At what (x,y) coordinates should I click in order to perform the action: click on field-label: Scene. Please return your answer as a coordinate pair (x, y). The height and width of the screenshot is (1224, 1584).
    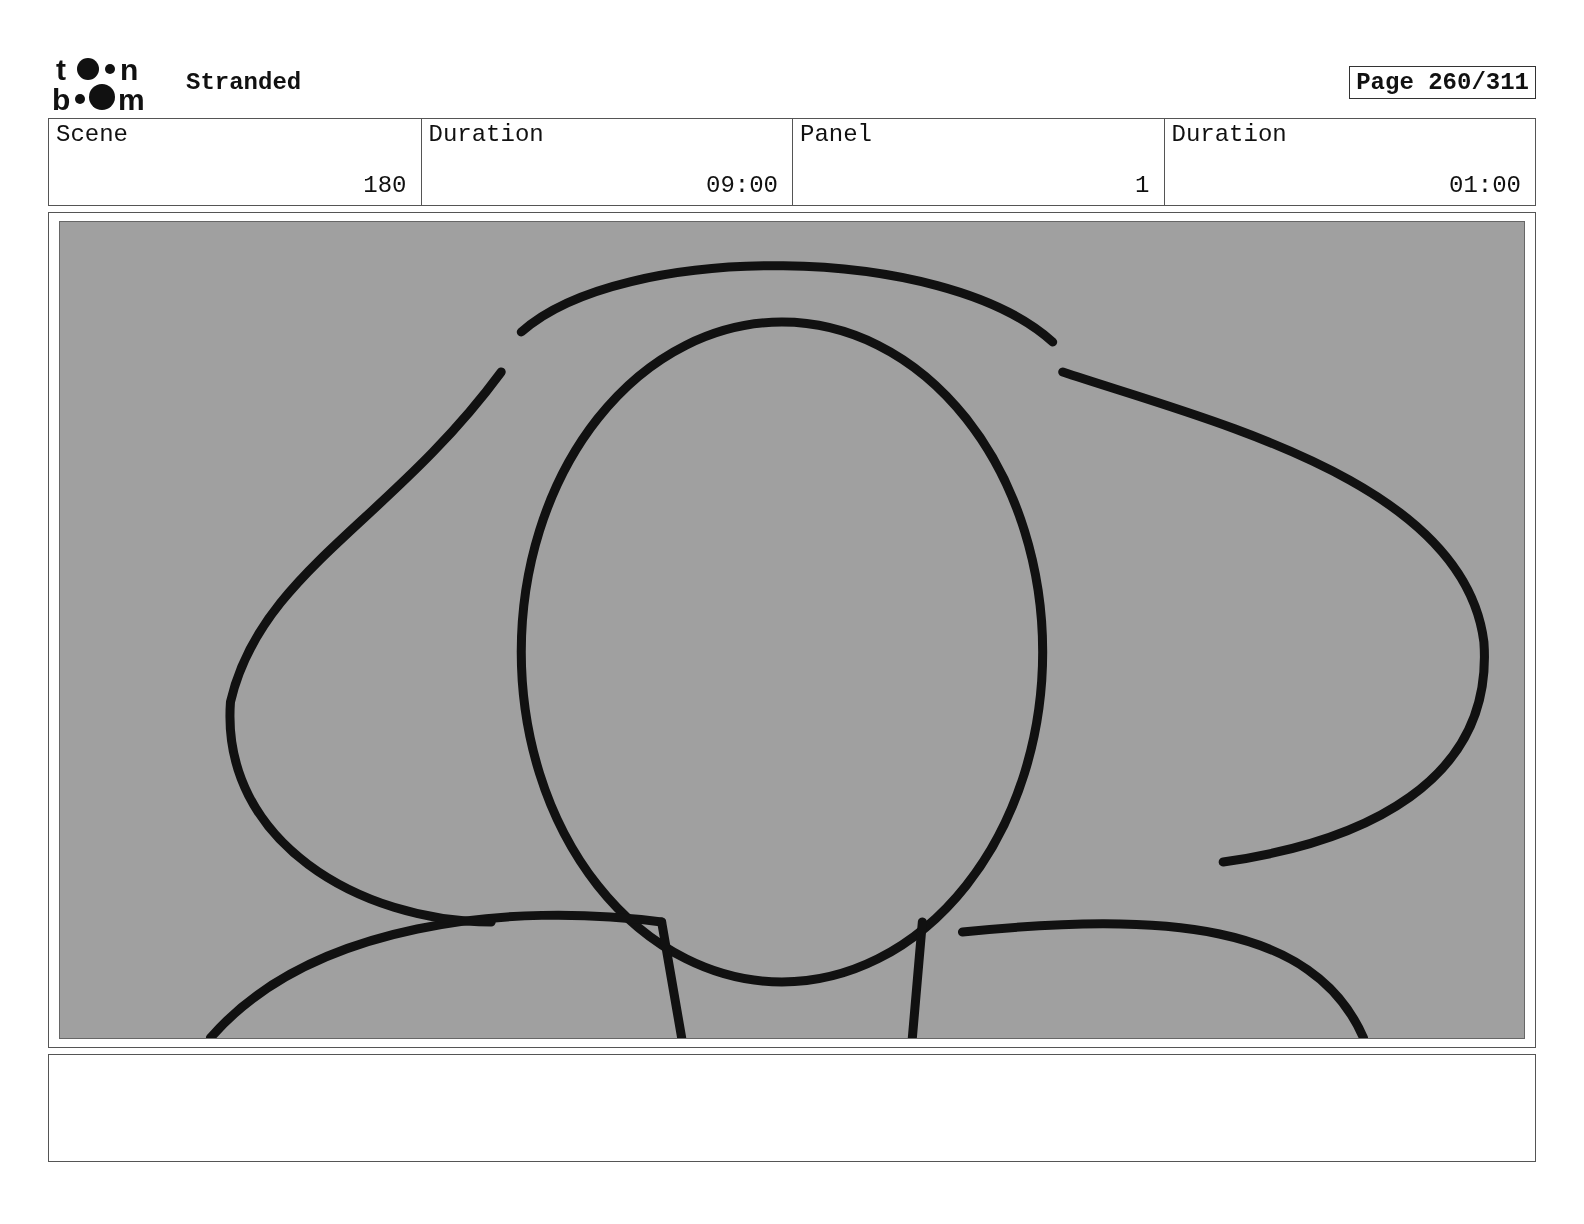
    Looking at the image, I should click on (92, 134).